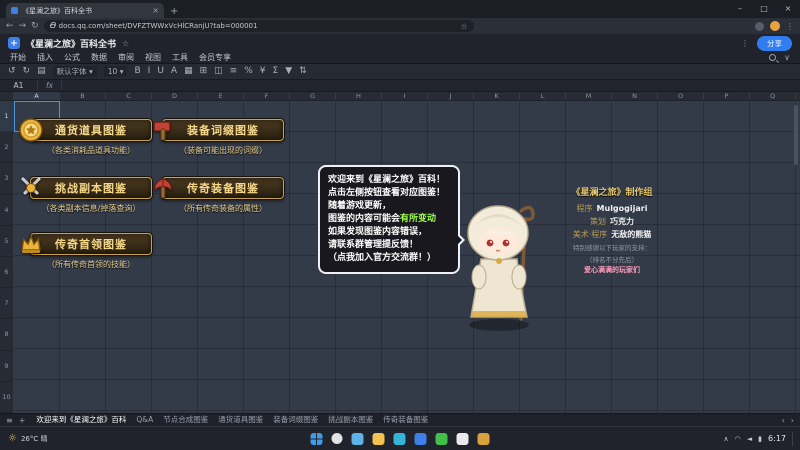  What do you see at coordinates (180, 57) in the screenshot?
I see `menu-item-6: 工具` at bounding box center [180, 57].